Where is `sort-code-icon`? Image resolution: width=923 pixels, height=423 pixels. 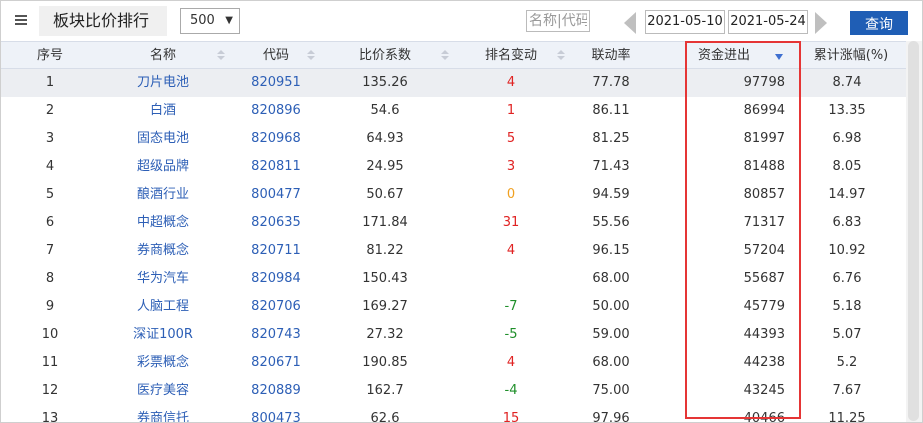 sort-code-icon is located at coordinates (311, 56).